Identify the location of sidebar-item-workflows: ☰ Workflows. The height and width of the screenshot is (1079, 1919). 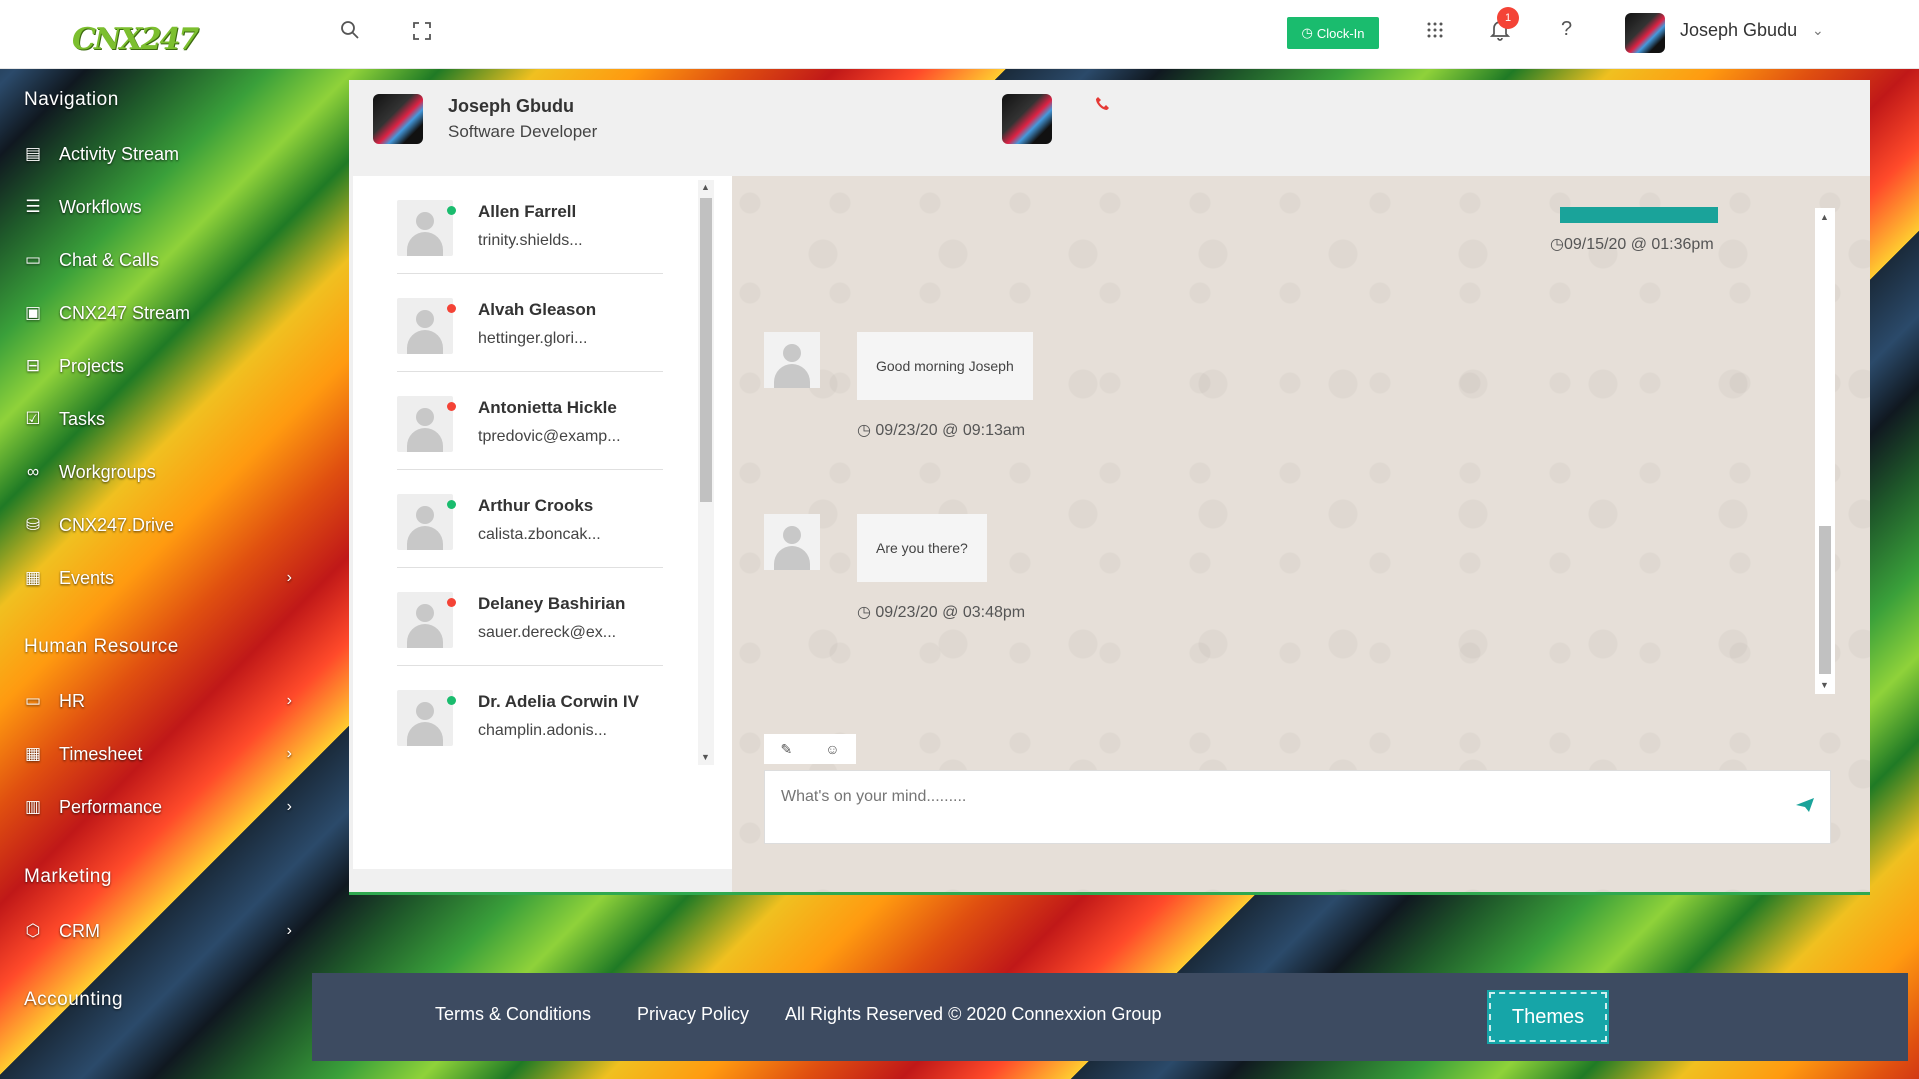
(152, 207).